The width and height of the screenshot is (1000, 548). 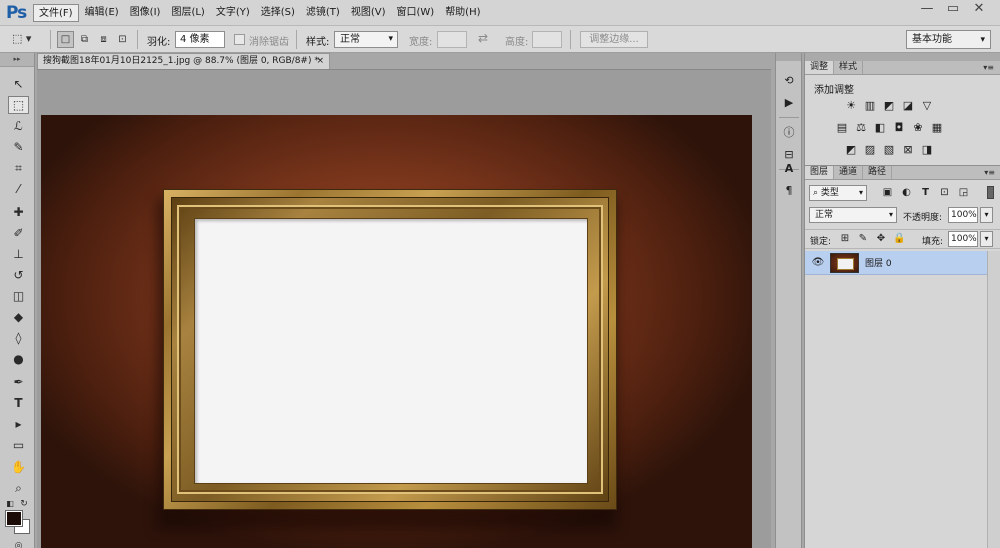 I want to click on workspace-select: 基本功能, so click(x=948, y=39).